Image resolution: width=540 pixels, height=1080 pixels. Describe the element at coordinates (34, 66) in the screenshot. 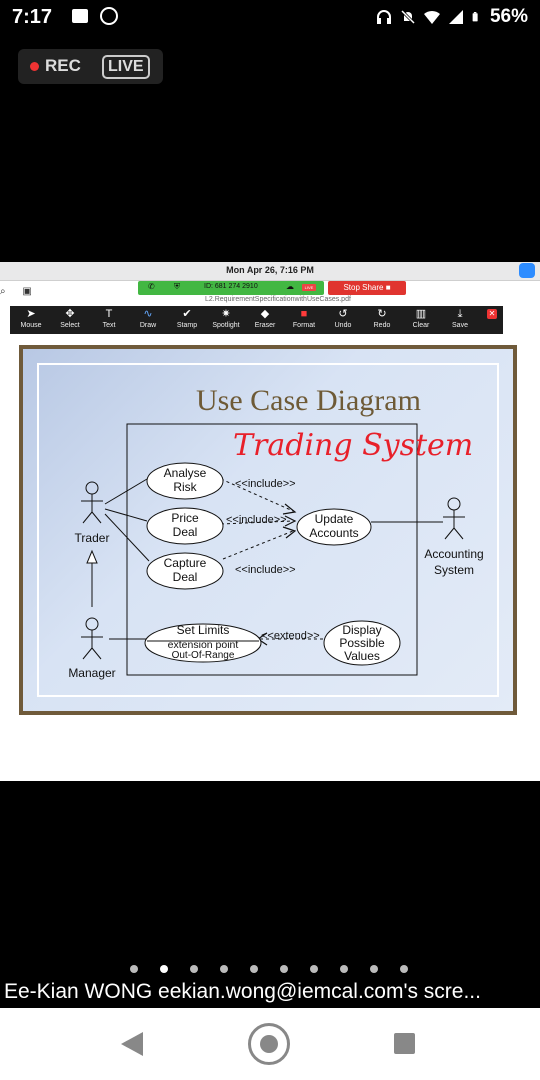

I see `rec-dot-icon` at that location.